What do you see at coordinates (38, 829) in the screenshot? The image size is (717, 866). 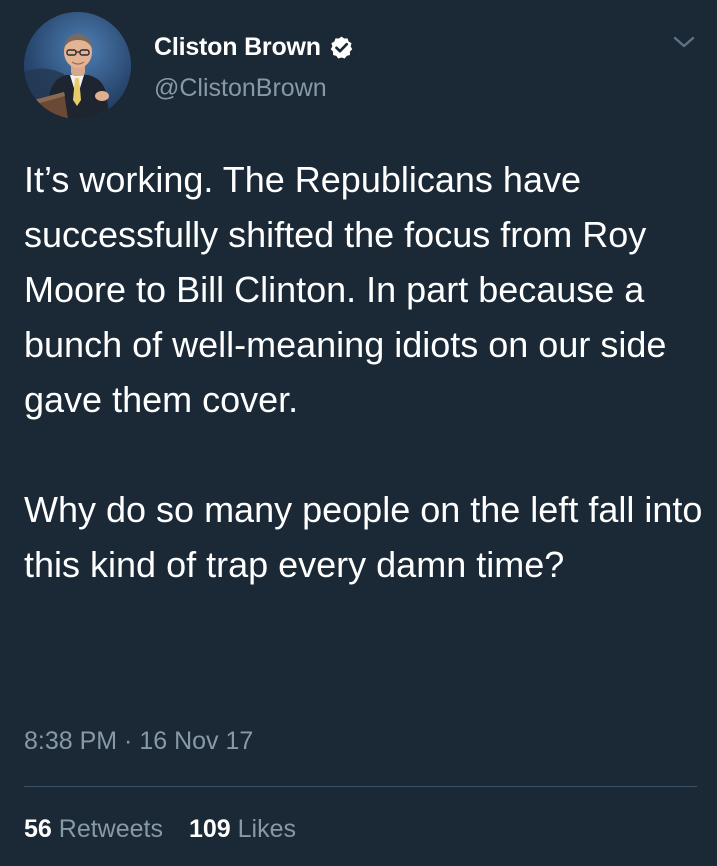 I see `retweets-count: 56` at bounding box center [38, 829].